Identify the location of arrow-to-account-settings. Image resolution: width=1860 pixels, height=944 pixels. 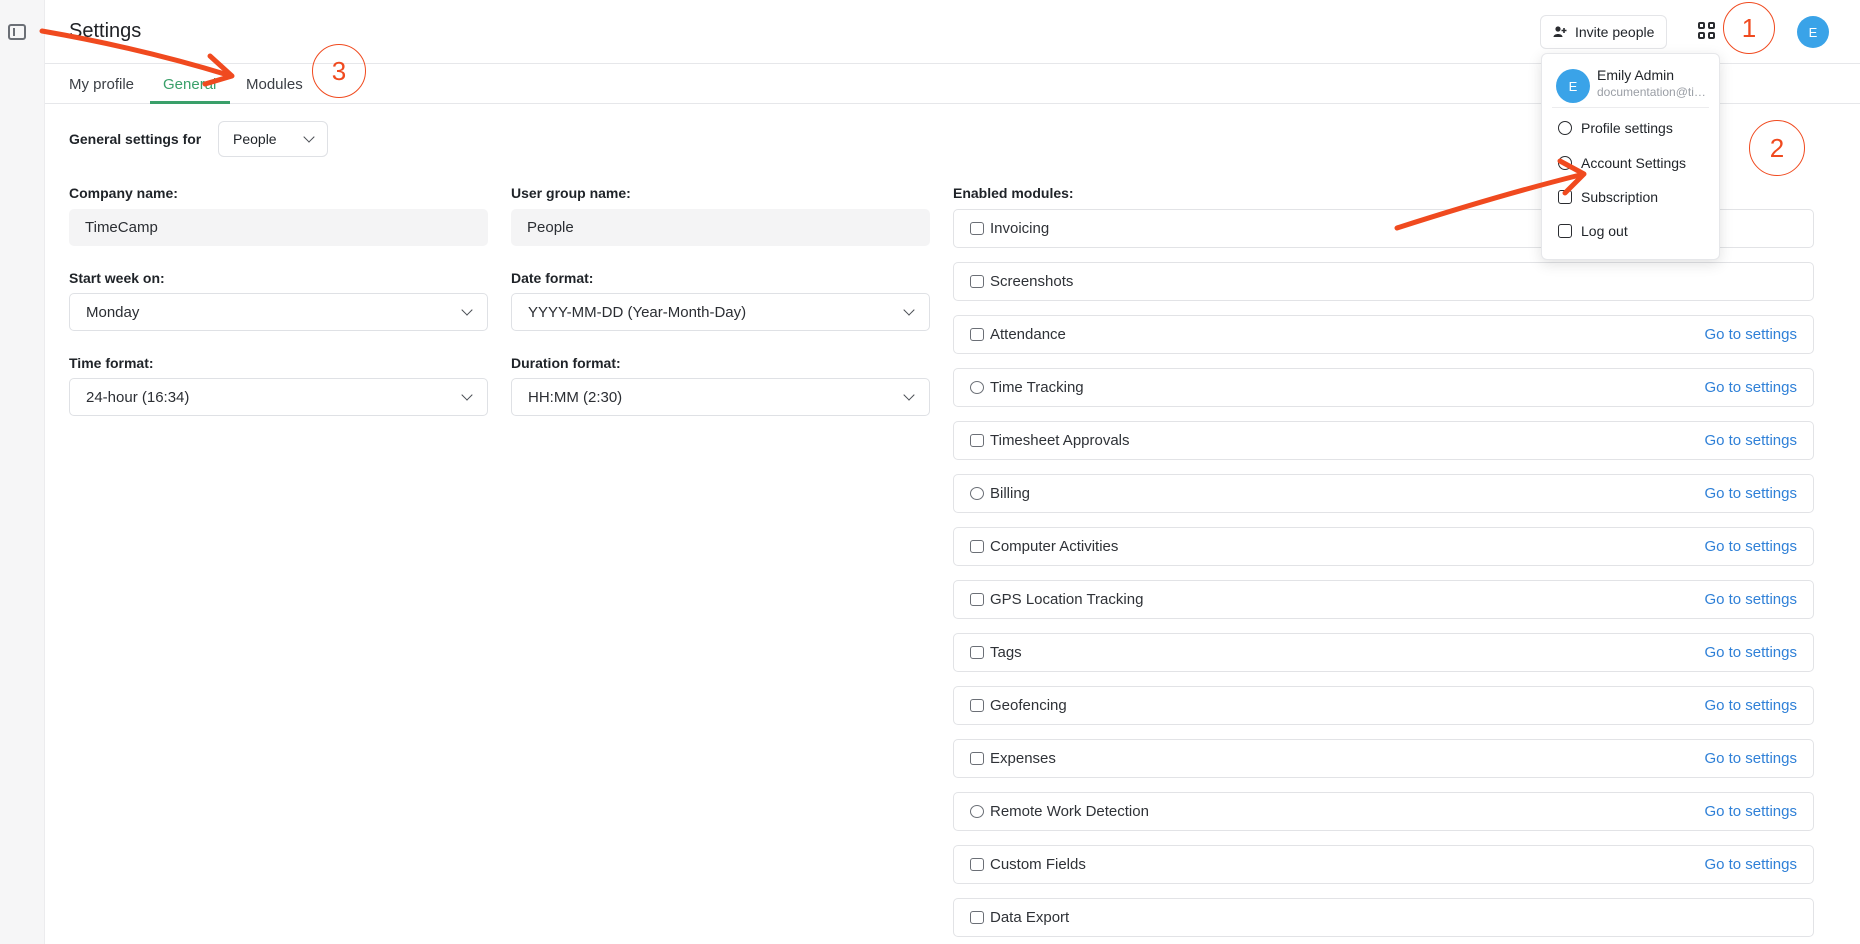
(1488, 201).